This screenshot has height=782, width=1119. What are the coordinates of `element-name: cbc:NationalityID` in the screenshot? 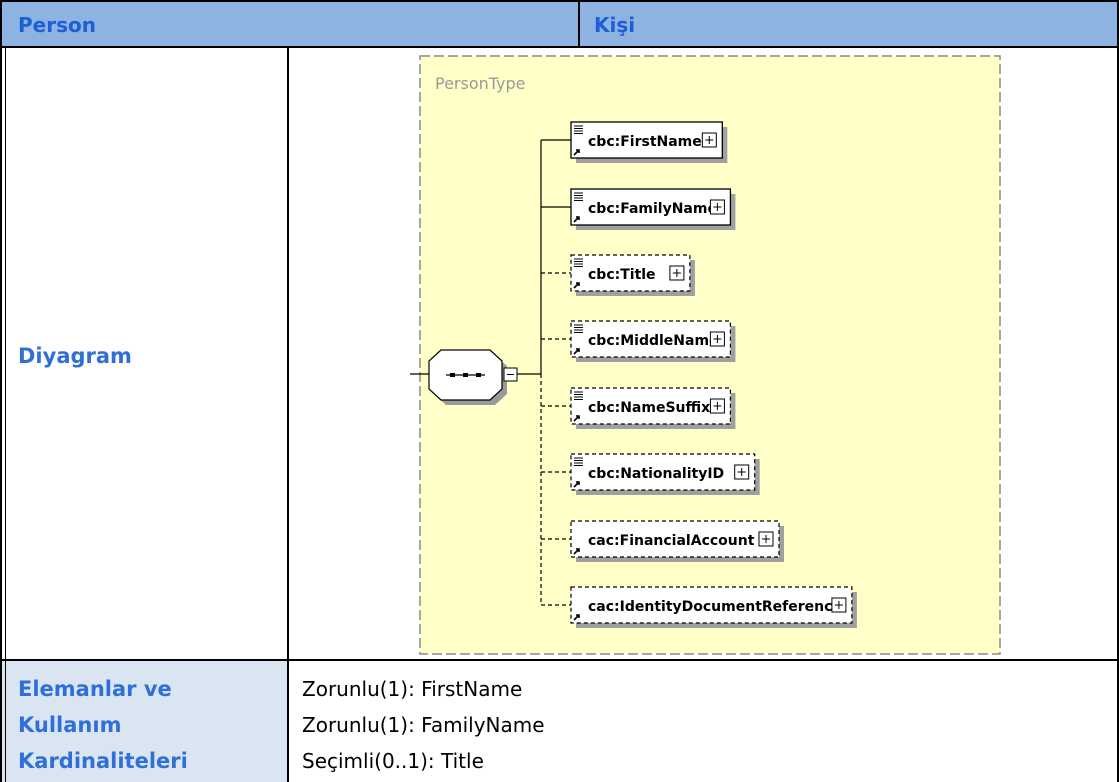 It's located at (656, 474).